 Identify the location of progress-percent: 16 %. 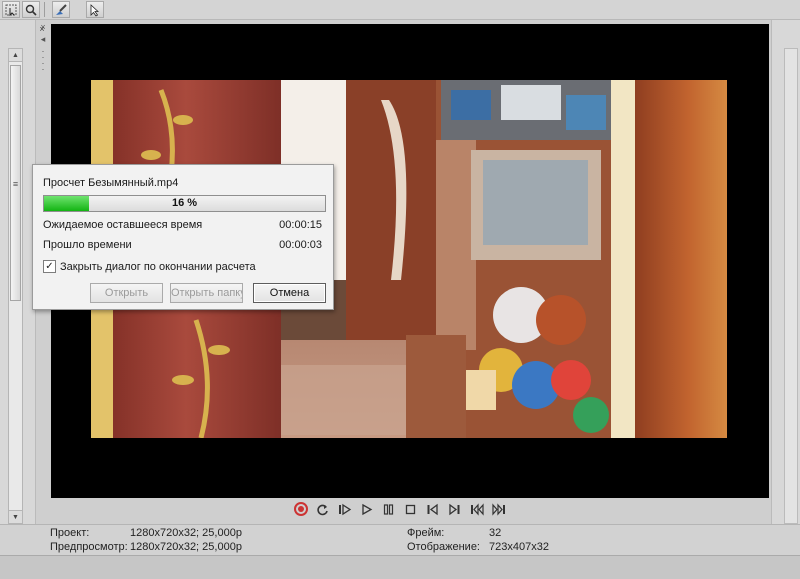
(184, 203).